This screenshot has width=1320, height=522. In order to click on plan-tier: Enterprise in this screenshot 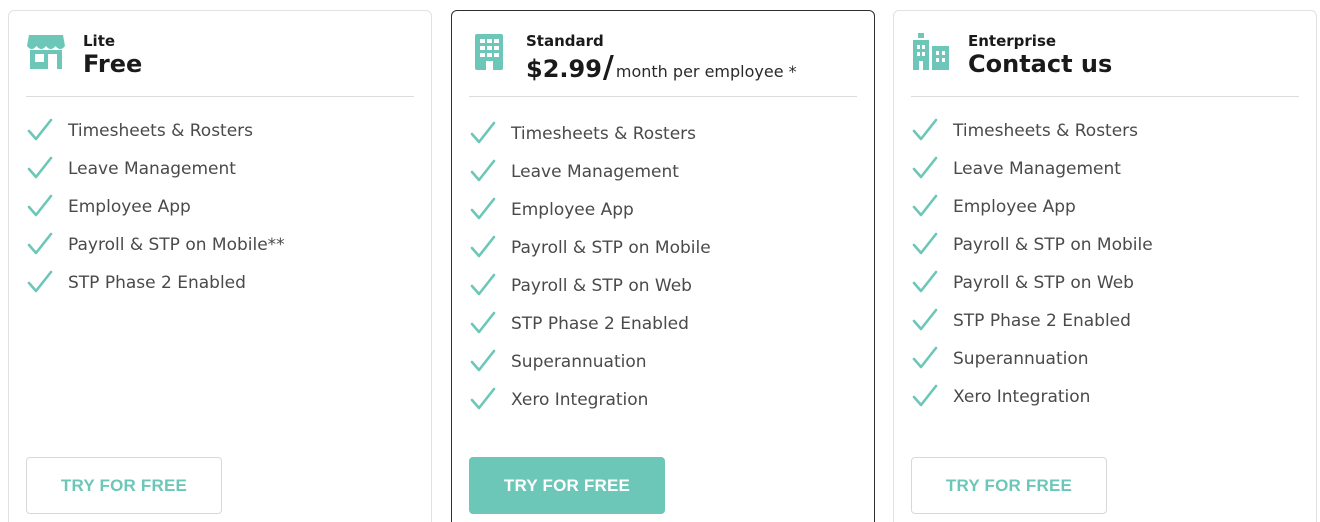, I will do `click(1012, 41)`.